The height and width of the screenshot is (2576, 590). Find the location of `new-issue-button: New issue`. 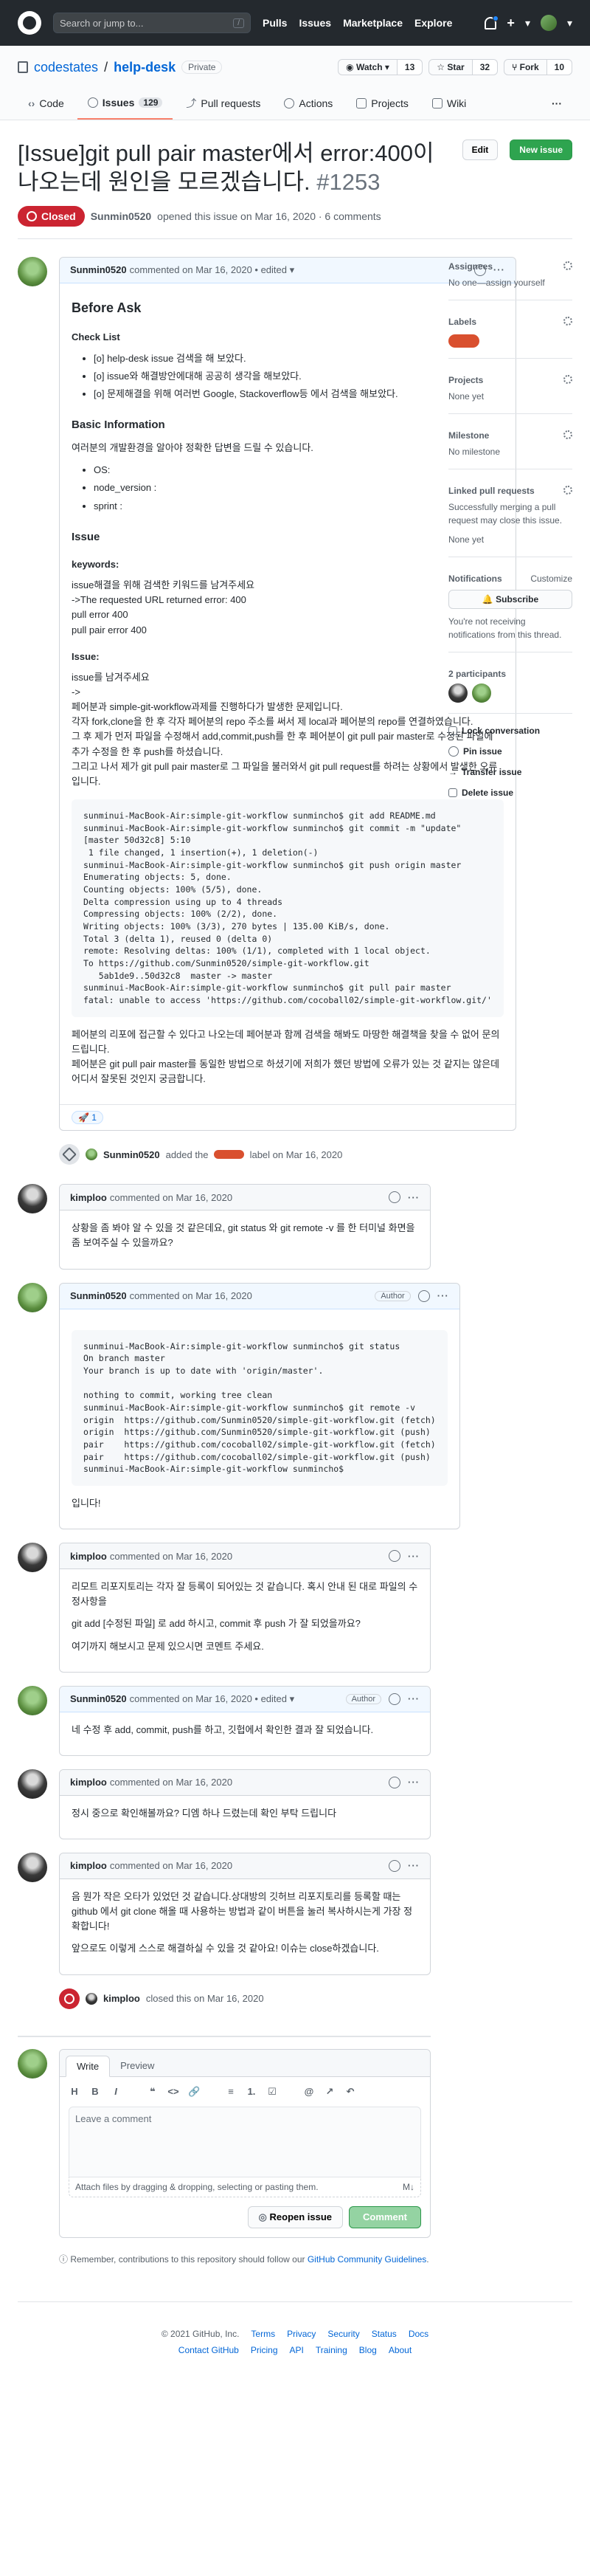

new-issue-button: New issue is located at coordinates (541, 150).